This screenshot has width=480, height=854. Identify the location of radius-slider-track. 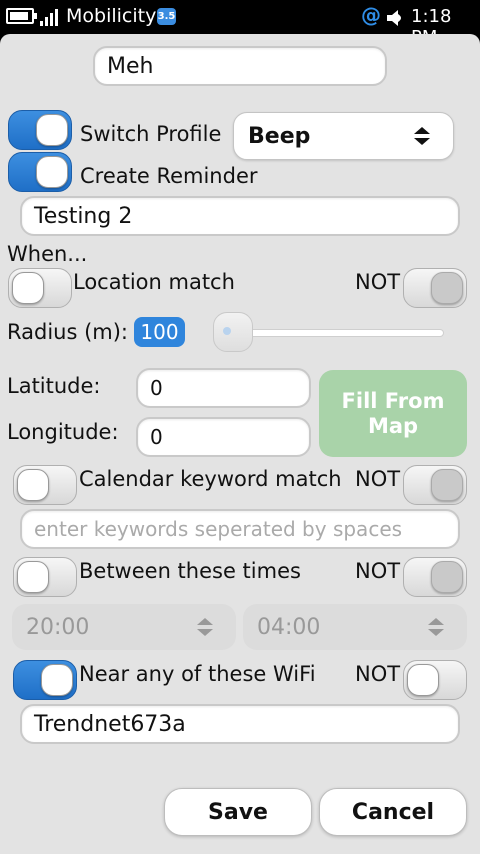
(336, 333).